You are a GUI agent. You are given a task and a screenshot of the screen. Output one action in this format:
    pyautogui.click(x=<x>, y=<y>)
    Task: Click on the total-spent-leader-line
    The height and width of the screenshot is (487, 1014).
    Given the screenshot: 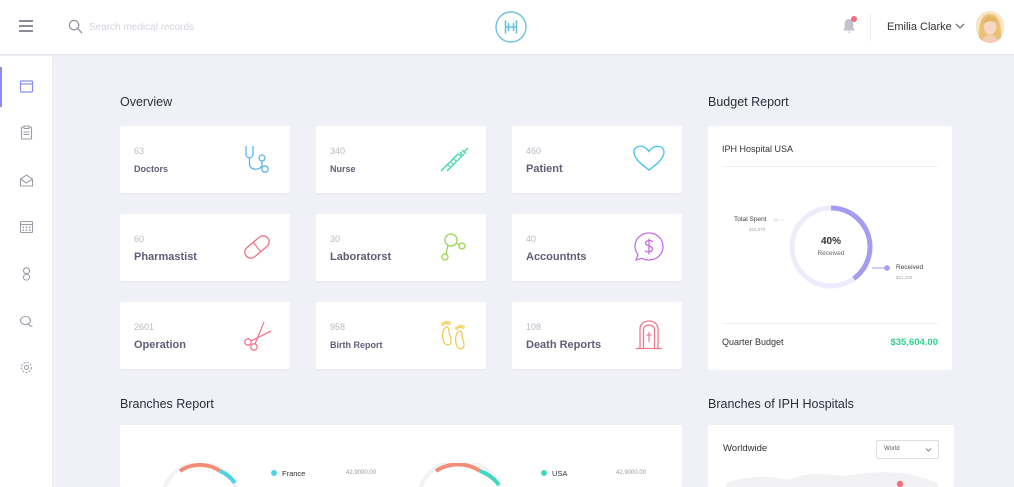 What is the action you would take?
    pyautogui.click(x=778, y=220)
    